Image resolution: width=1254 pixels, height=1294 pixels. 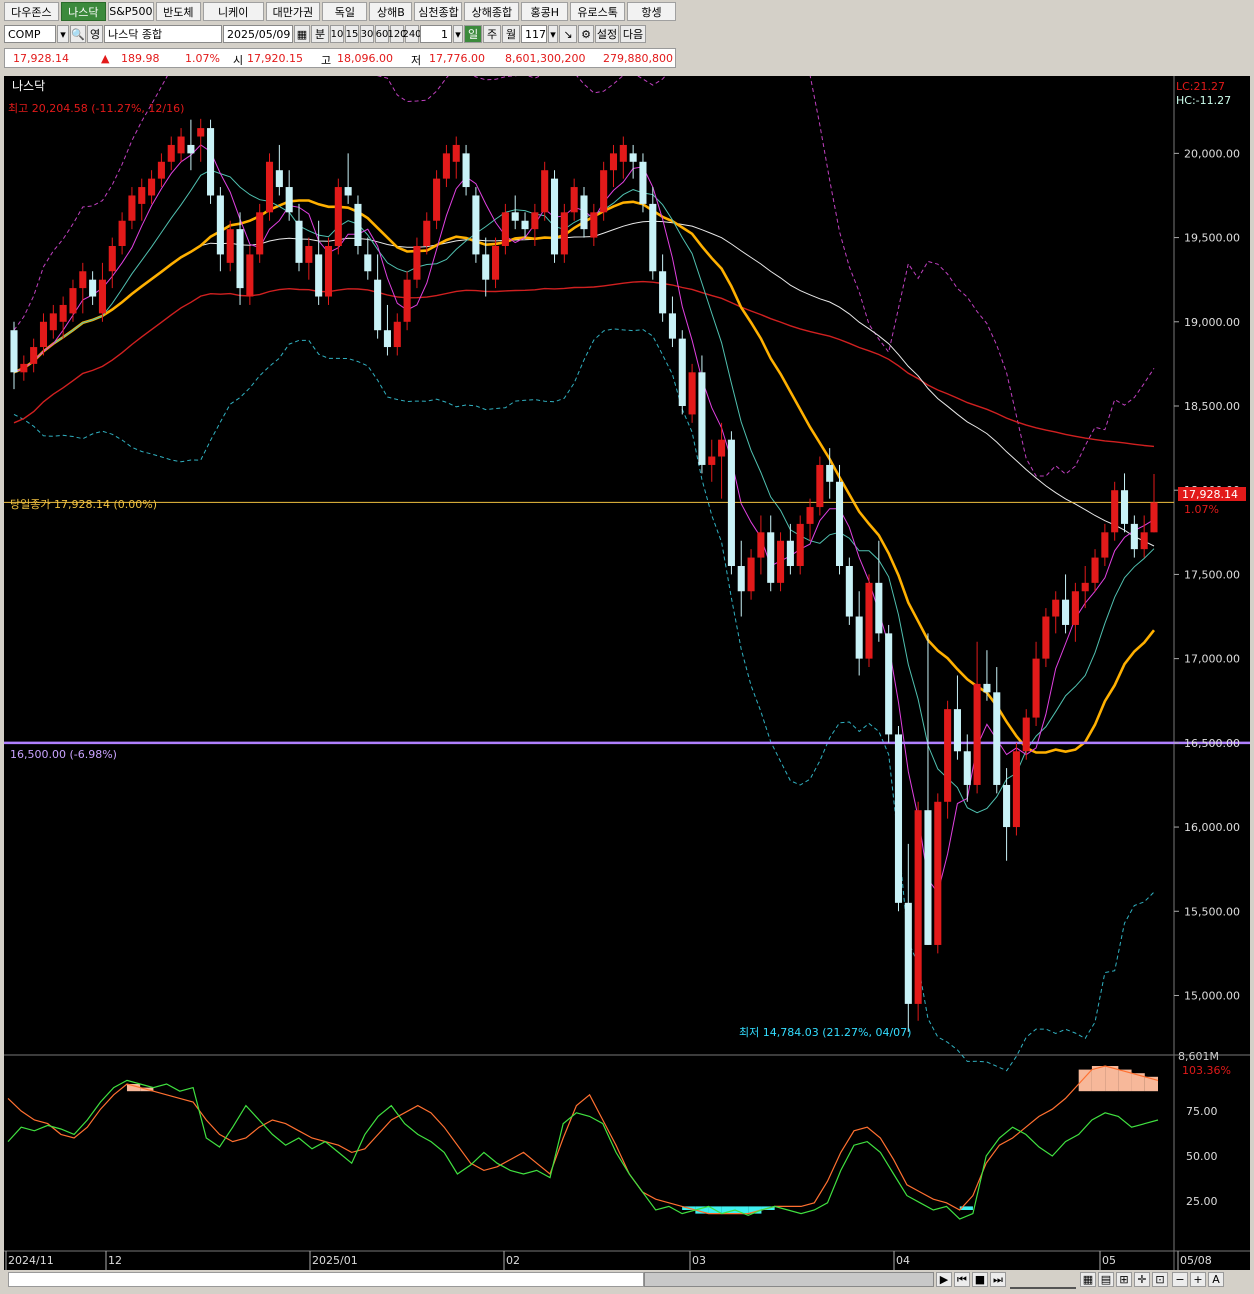 What do you see at coordinates (326, 1279) in the screenshot?
I see `scroll-track` at bounding box center [326, 1279].